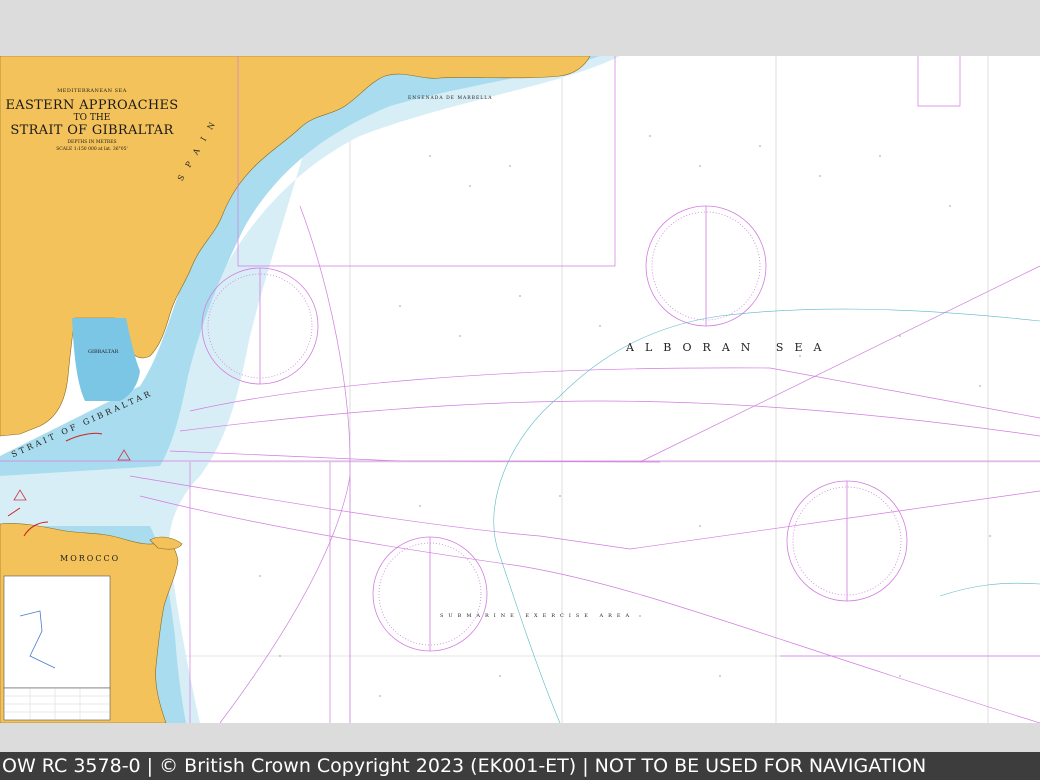 This screenshot has width=1040, height=780. Describe the element at coordinates (537, 616) in the screenshot. I see `label-submarine-area: SUBMARINE EXERCISE AREA` at that location.